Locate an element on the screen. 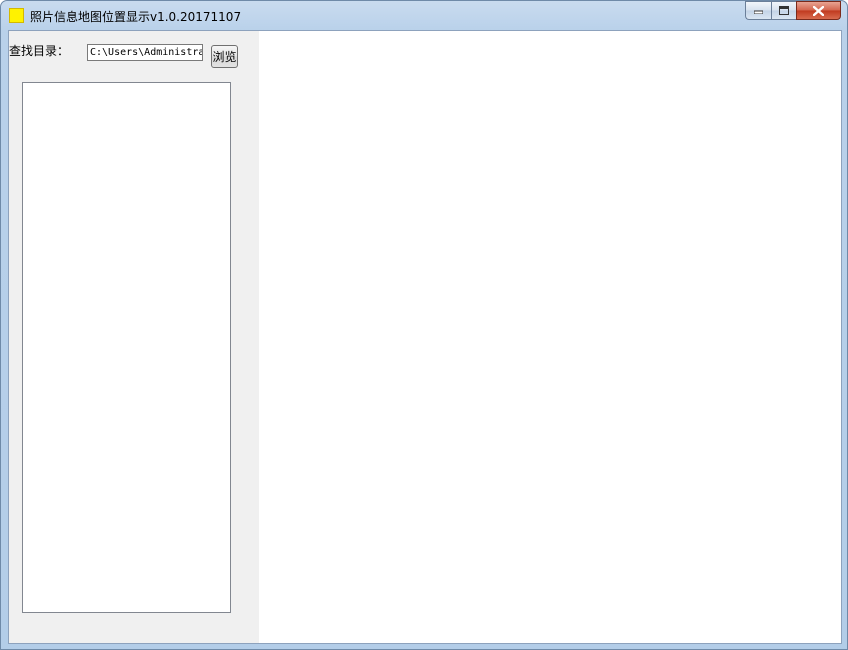 This screenshot has width=848, height=650. maximize-icon is located at coordinates (784, 10).